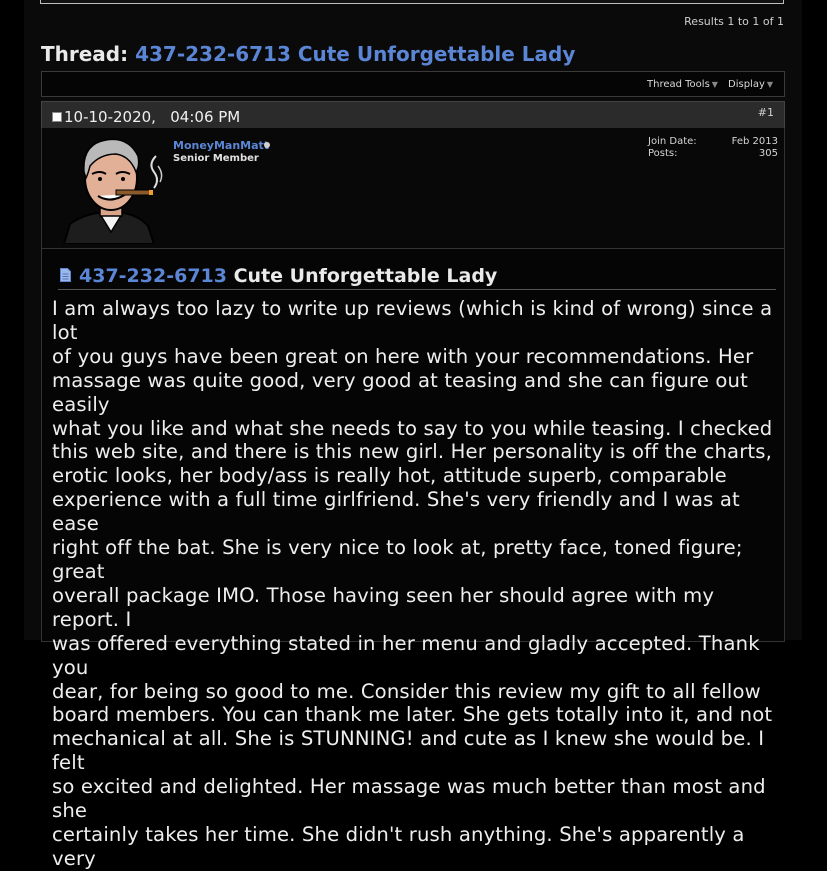  What do you see at coordinates (153, 276) in the screenshot?
I see `post-title-phone: 437-232-6713` at bounding box center [153, 276].